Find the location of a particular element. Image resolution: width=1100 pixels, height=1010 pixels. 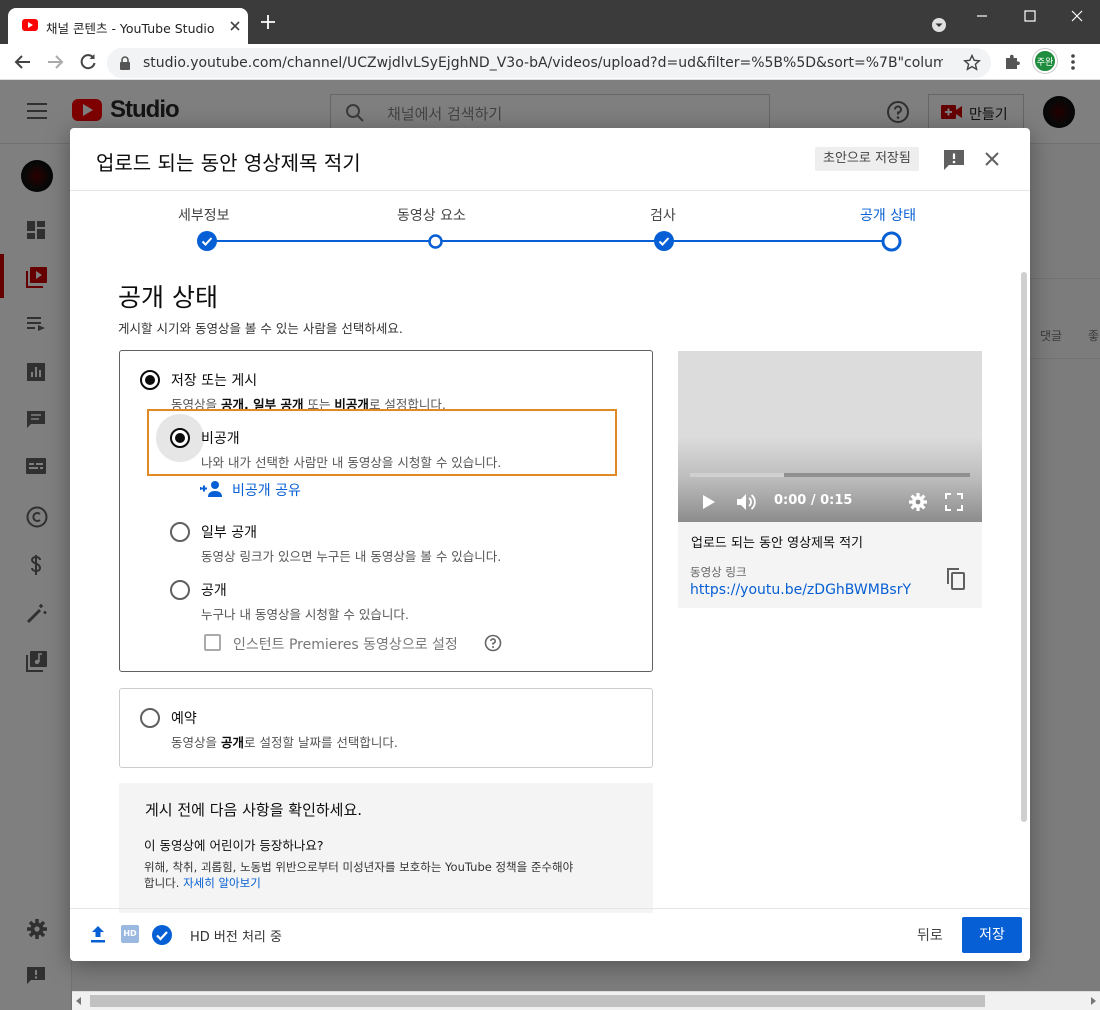

extensions-puzzle-icon is located at coordinates (1012, 62).